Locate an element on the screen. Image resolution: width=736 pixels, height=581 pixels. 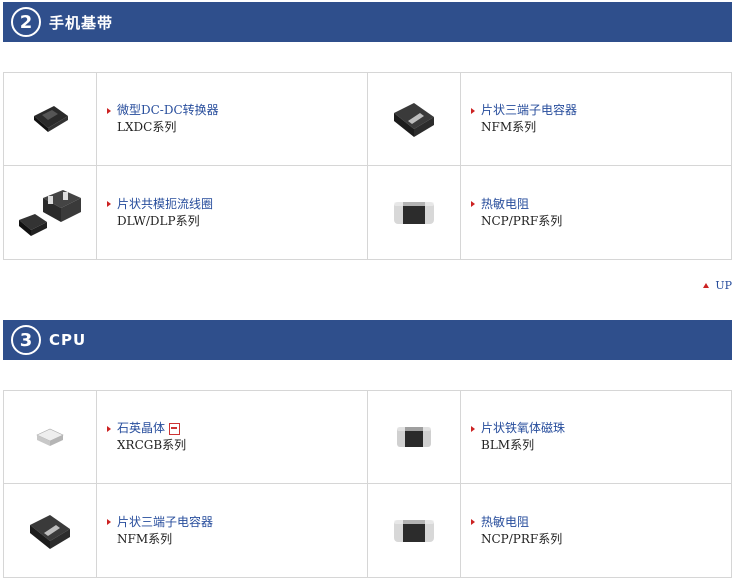
product-name: 石英晶体 is located at coordinates (141, 428).